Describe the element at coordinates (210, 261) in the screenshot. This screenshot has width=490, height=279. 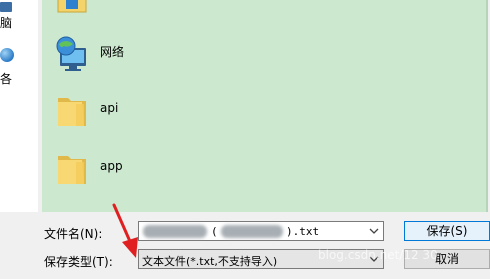
I see `filetype-value: 文本文件(*.txt,不支持导入)` at that location.